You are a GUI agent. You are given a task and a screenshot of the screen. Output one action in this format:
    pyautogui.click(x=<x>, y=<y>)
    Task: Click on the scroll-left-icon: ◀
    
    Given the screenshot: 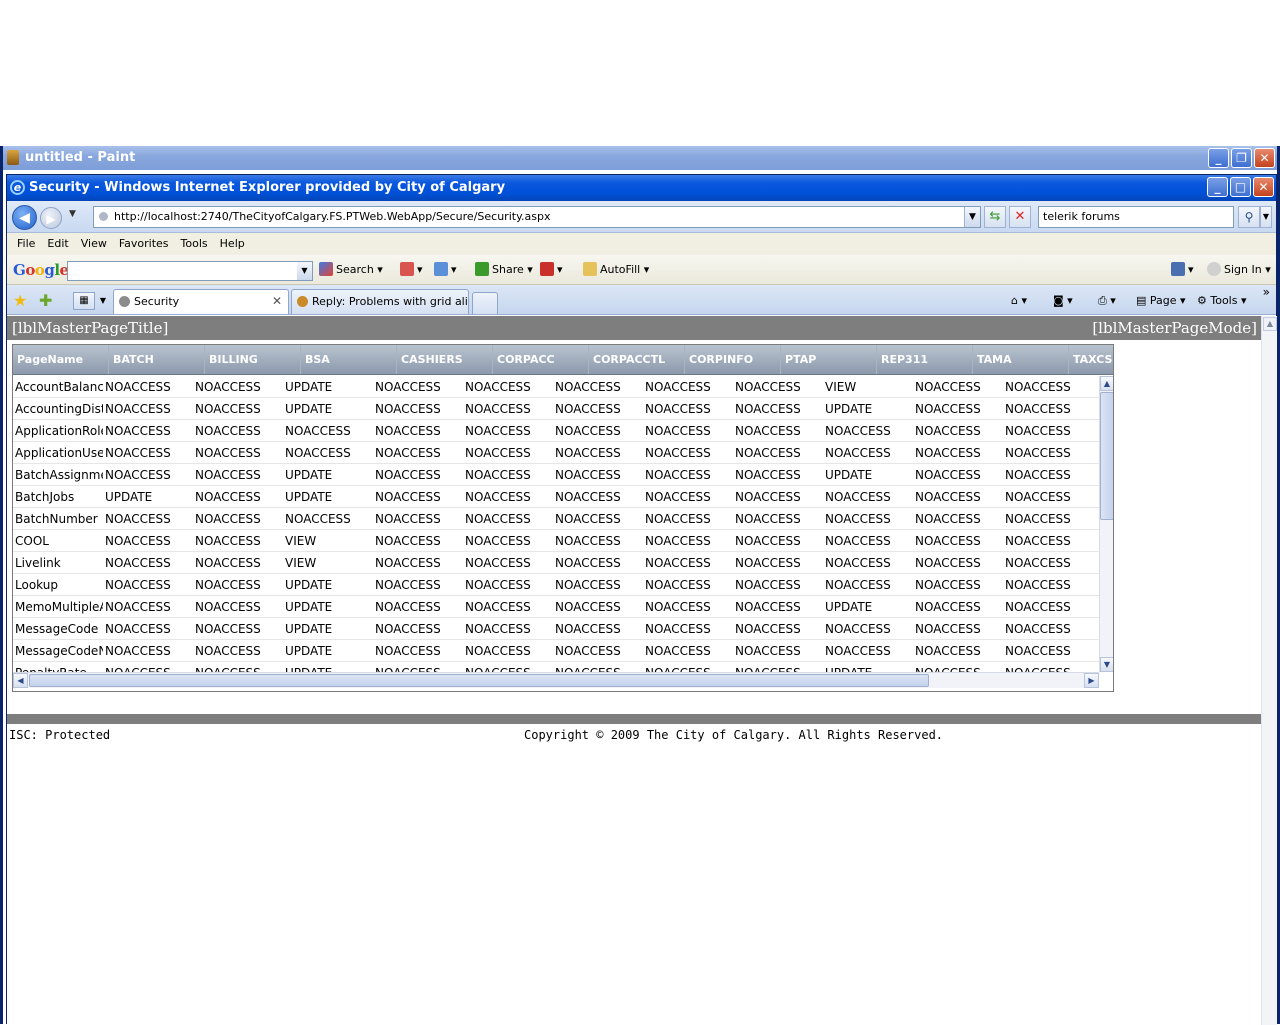 What is the action you would take?
    pyautogui.click(x=20, y=680)
    